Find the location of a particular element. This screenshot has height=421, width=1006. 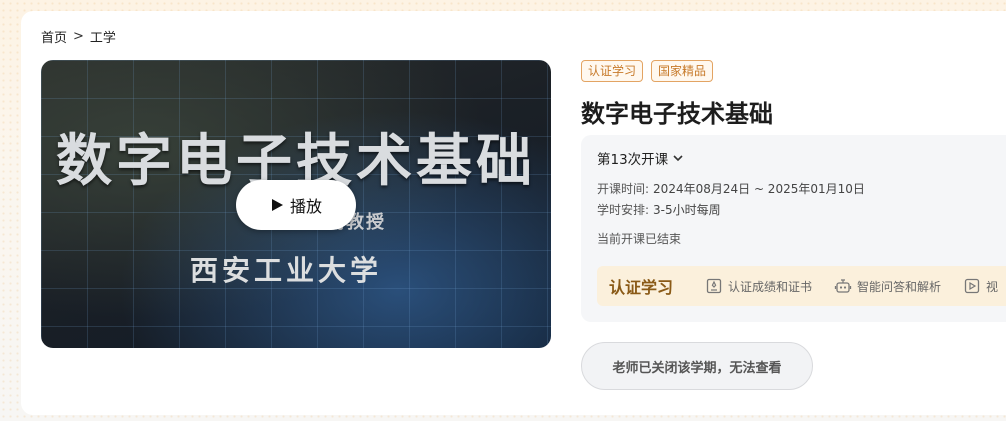

course-title: 数字电子技术基础 is located at coordinates (677, 114).